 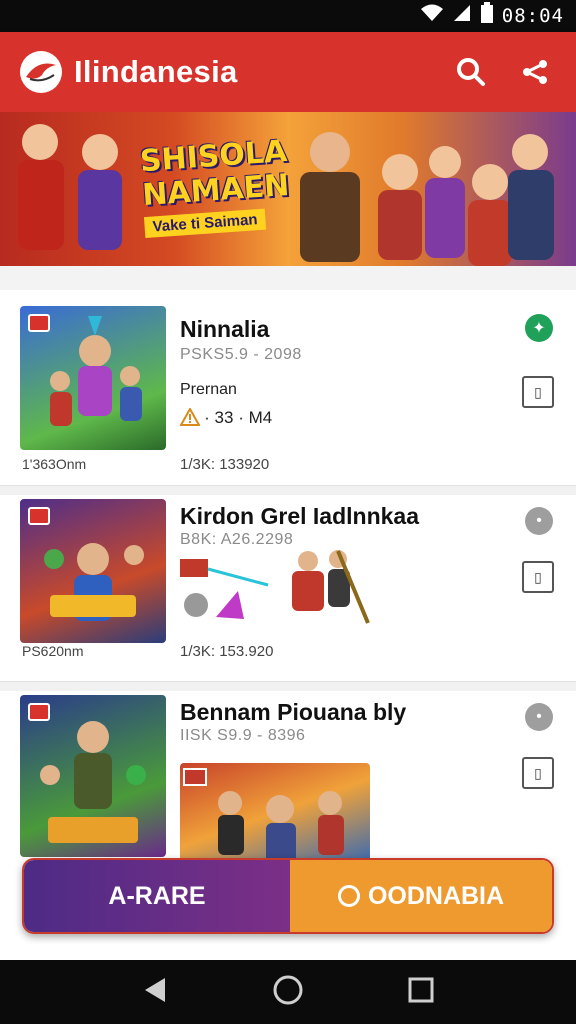 I want to click on secondary-action-button: OODNABIA, so click(x=421, y=896).